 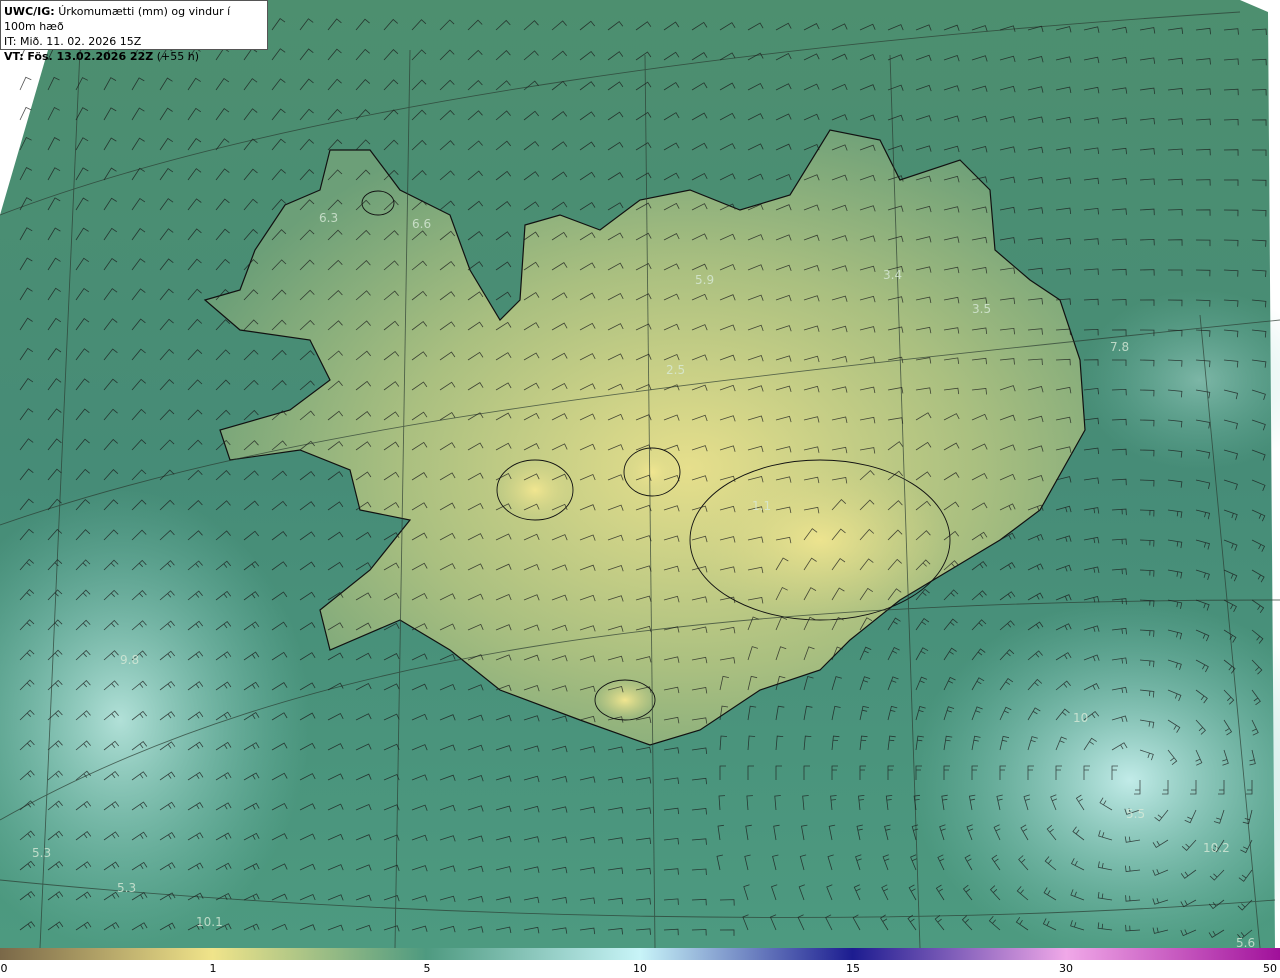 What do you see at coordinates (1135, 814) in the screenshot?
I see `map-label: 5.5` at bounding box center [1135, 814].